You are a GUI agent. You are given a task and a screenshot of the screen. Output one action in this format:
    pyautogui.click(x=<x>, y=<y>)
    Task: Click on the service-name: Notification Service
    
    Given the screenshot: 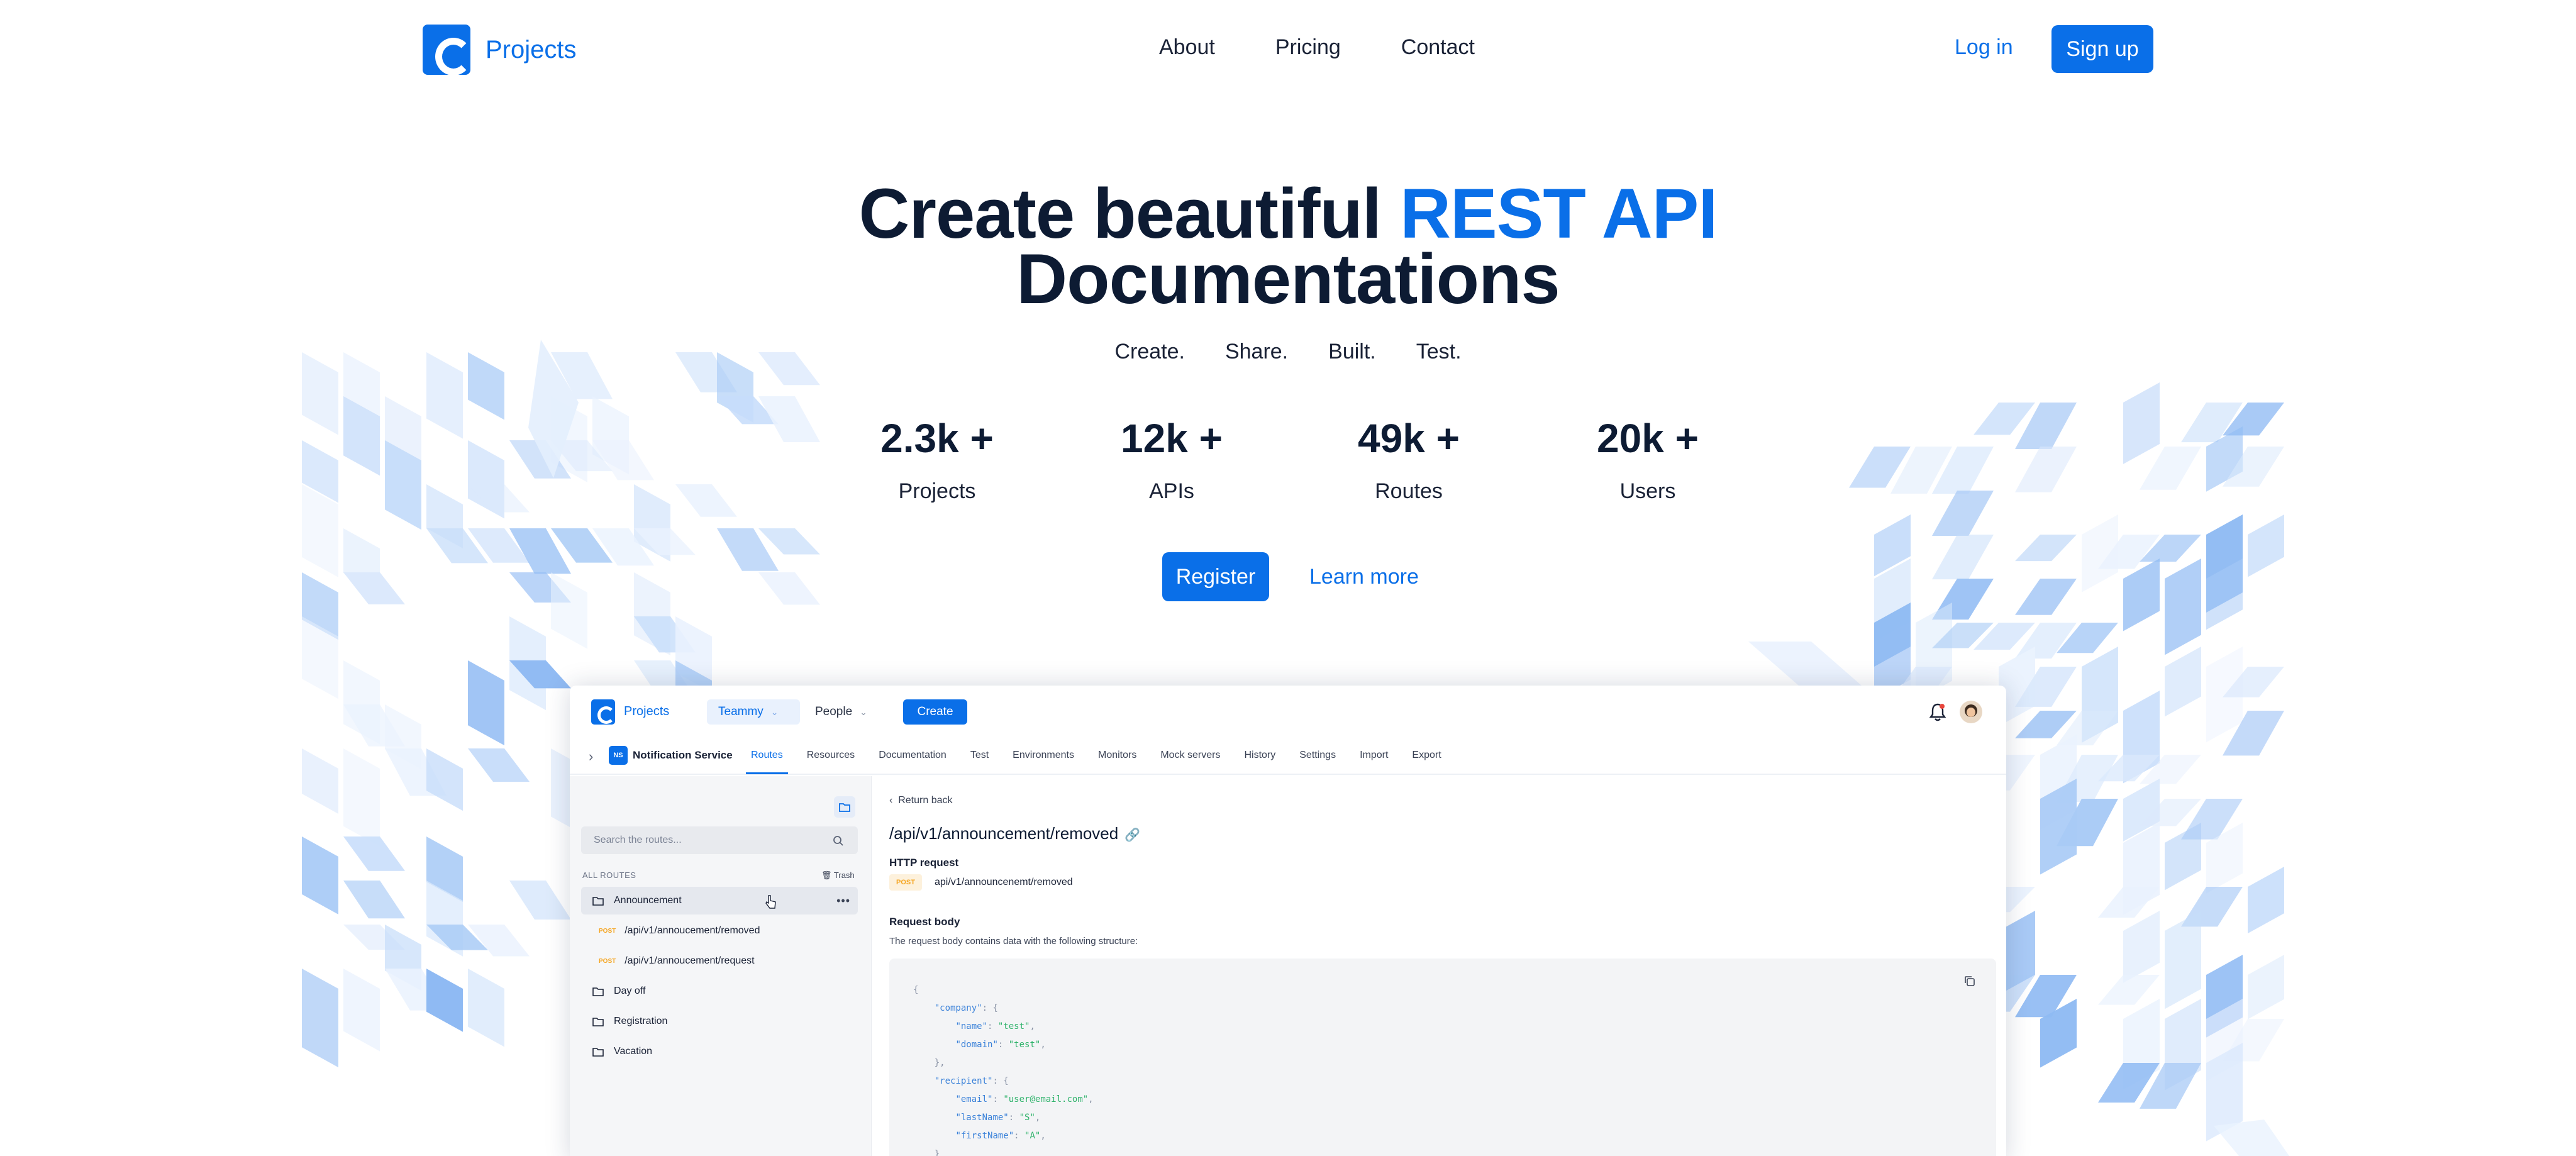 What is the action you would take?
    pyautogui.click(x=683, y=755)
    